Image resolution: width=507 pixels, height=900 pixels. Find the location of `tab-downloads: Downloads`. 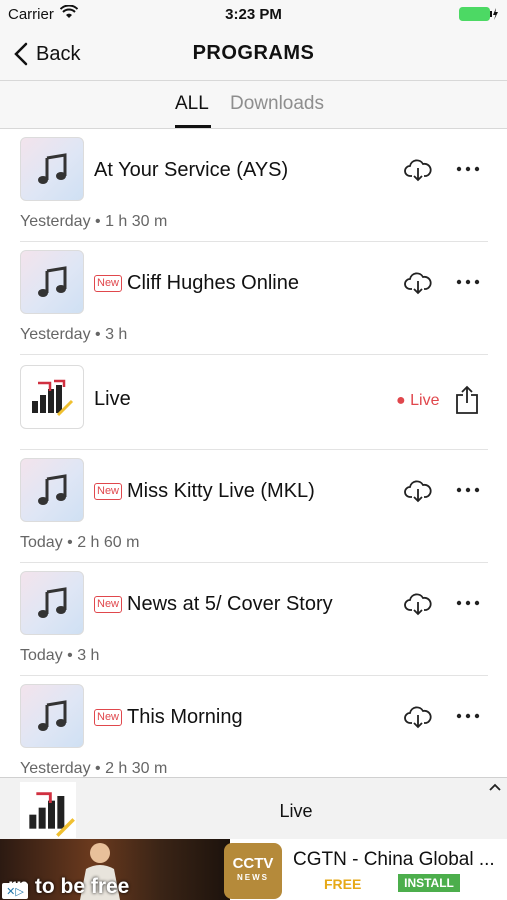

tab-downloads: Downloads is located at coordinates (277, 104).